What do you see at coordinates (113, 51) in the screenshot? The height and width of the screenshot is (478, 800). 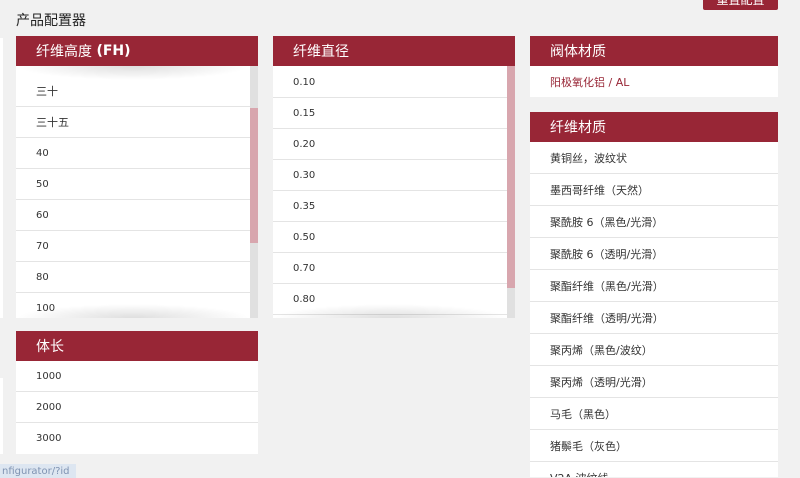 I see `fiber-height-title-suffix: (FH)` at bounding box center [113, 51].